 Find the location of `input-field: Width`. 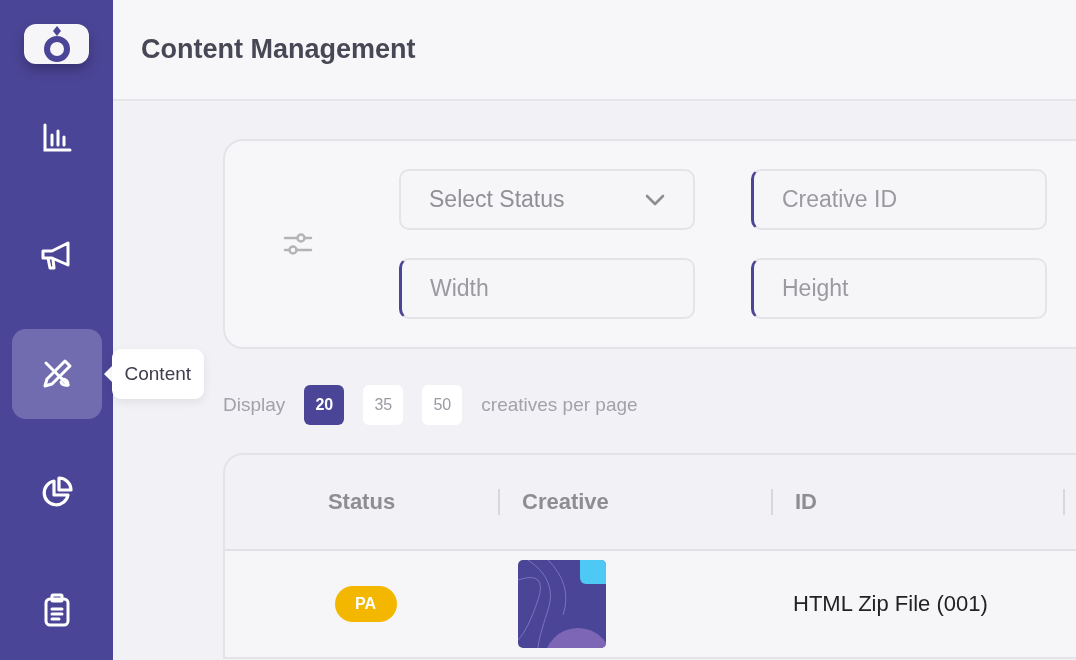

input-field: Width is located at coordinates (547, 288).